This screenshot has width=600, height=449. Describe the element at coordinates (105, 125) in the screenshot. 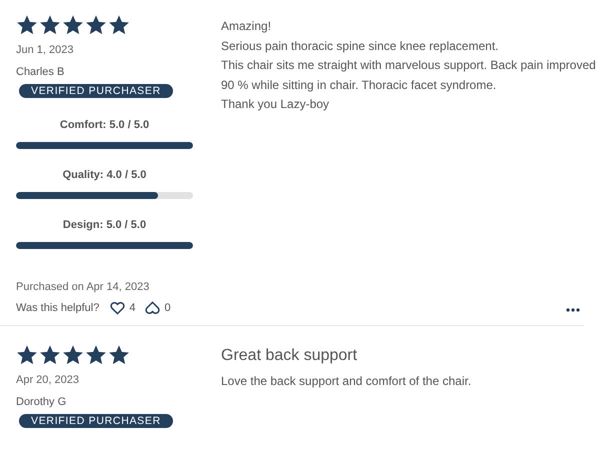

I see `rating-label: Comfort: 5.0 / 5.0` at that location.